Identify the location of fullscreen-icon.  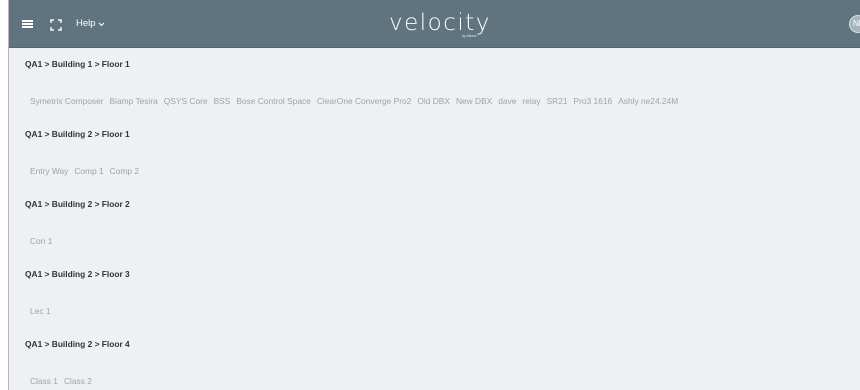
(56, 24).